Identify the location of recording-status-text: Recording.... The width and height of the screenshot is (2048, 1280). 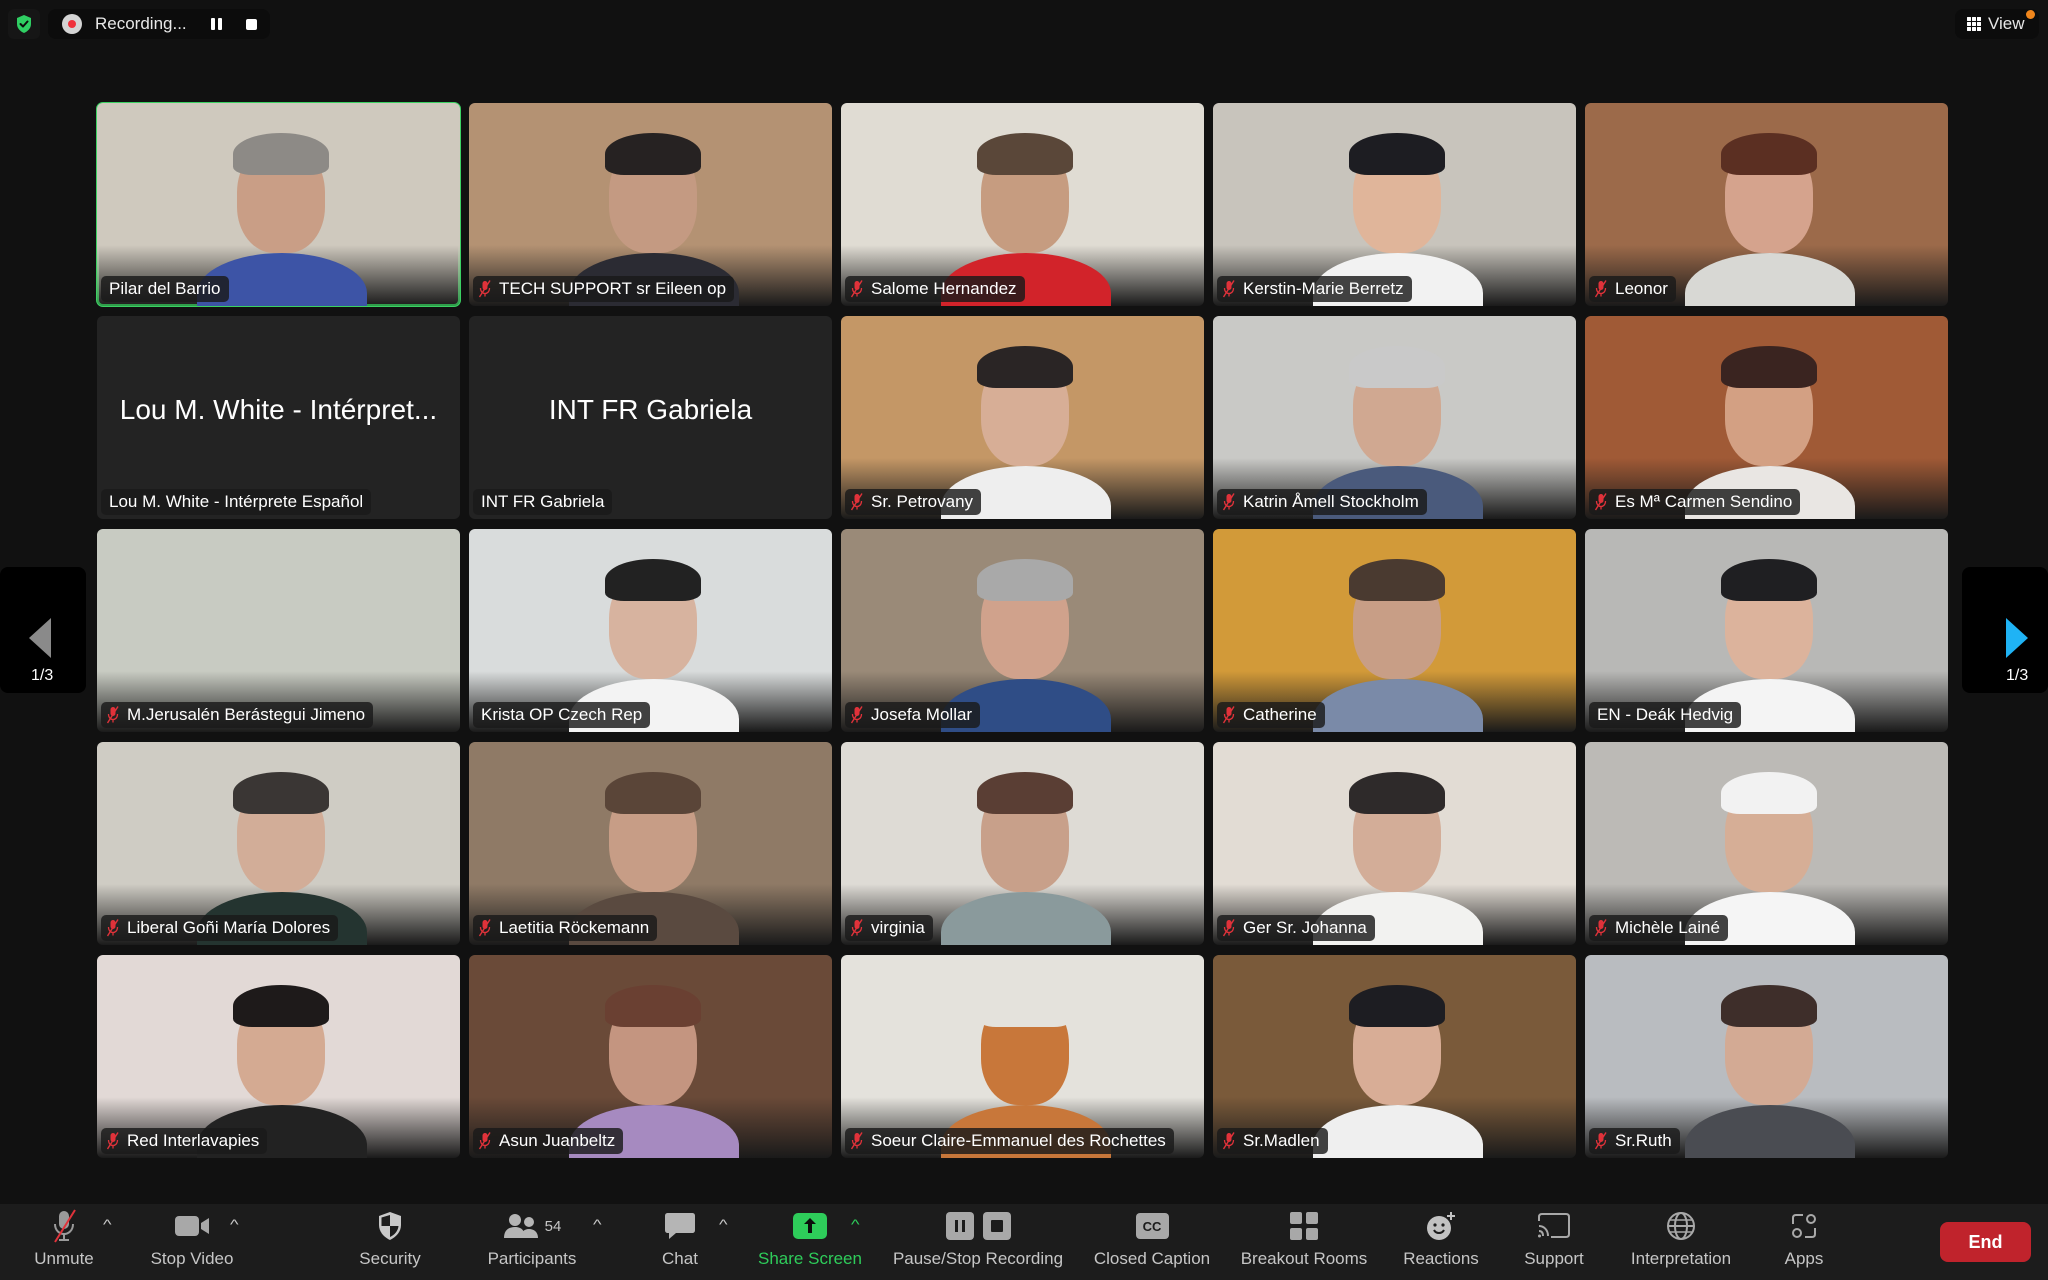
(141, 23).